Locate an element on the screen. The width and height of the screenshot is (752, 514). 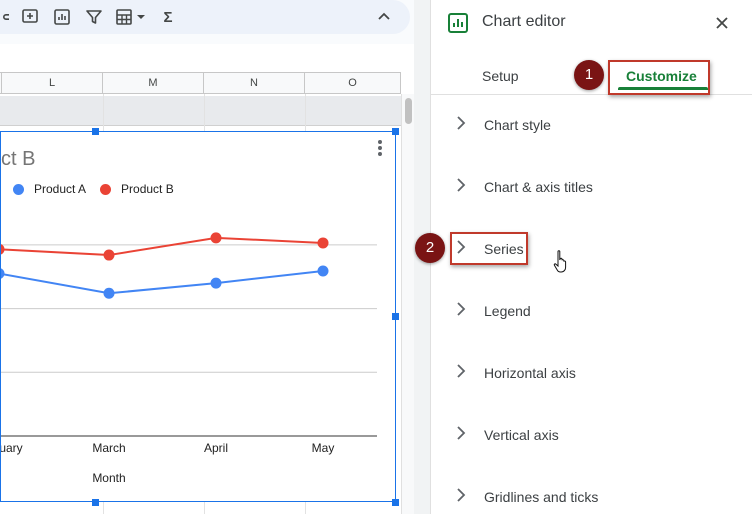
column-header-m: M is located at coordinates (153, 83).